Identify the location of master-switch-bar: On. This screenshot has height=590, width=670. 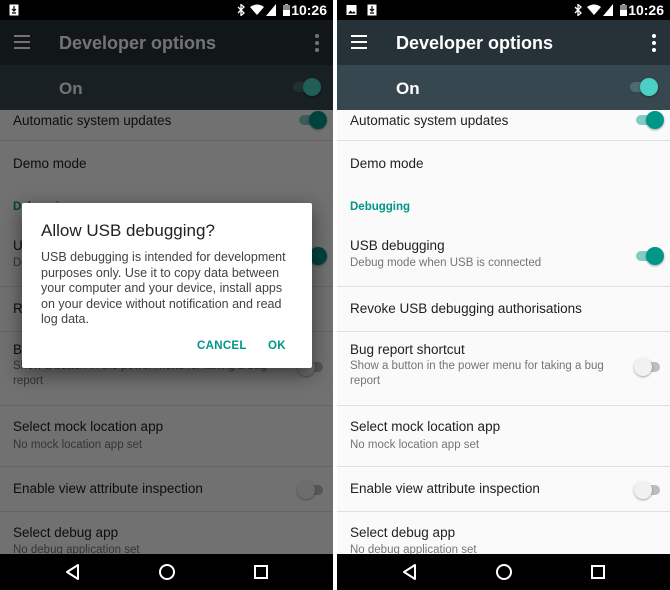
(503, 87).